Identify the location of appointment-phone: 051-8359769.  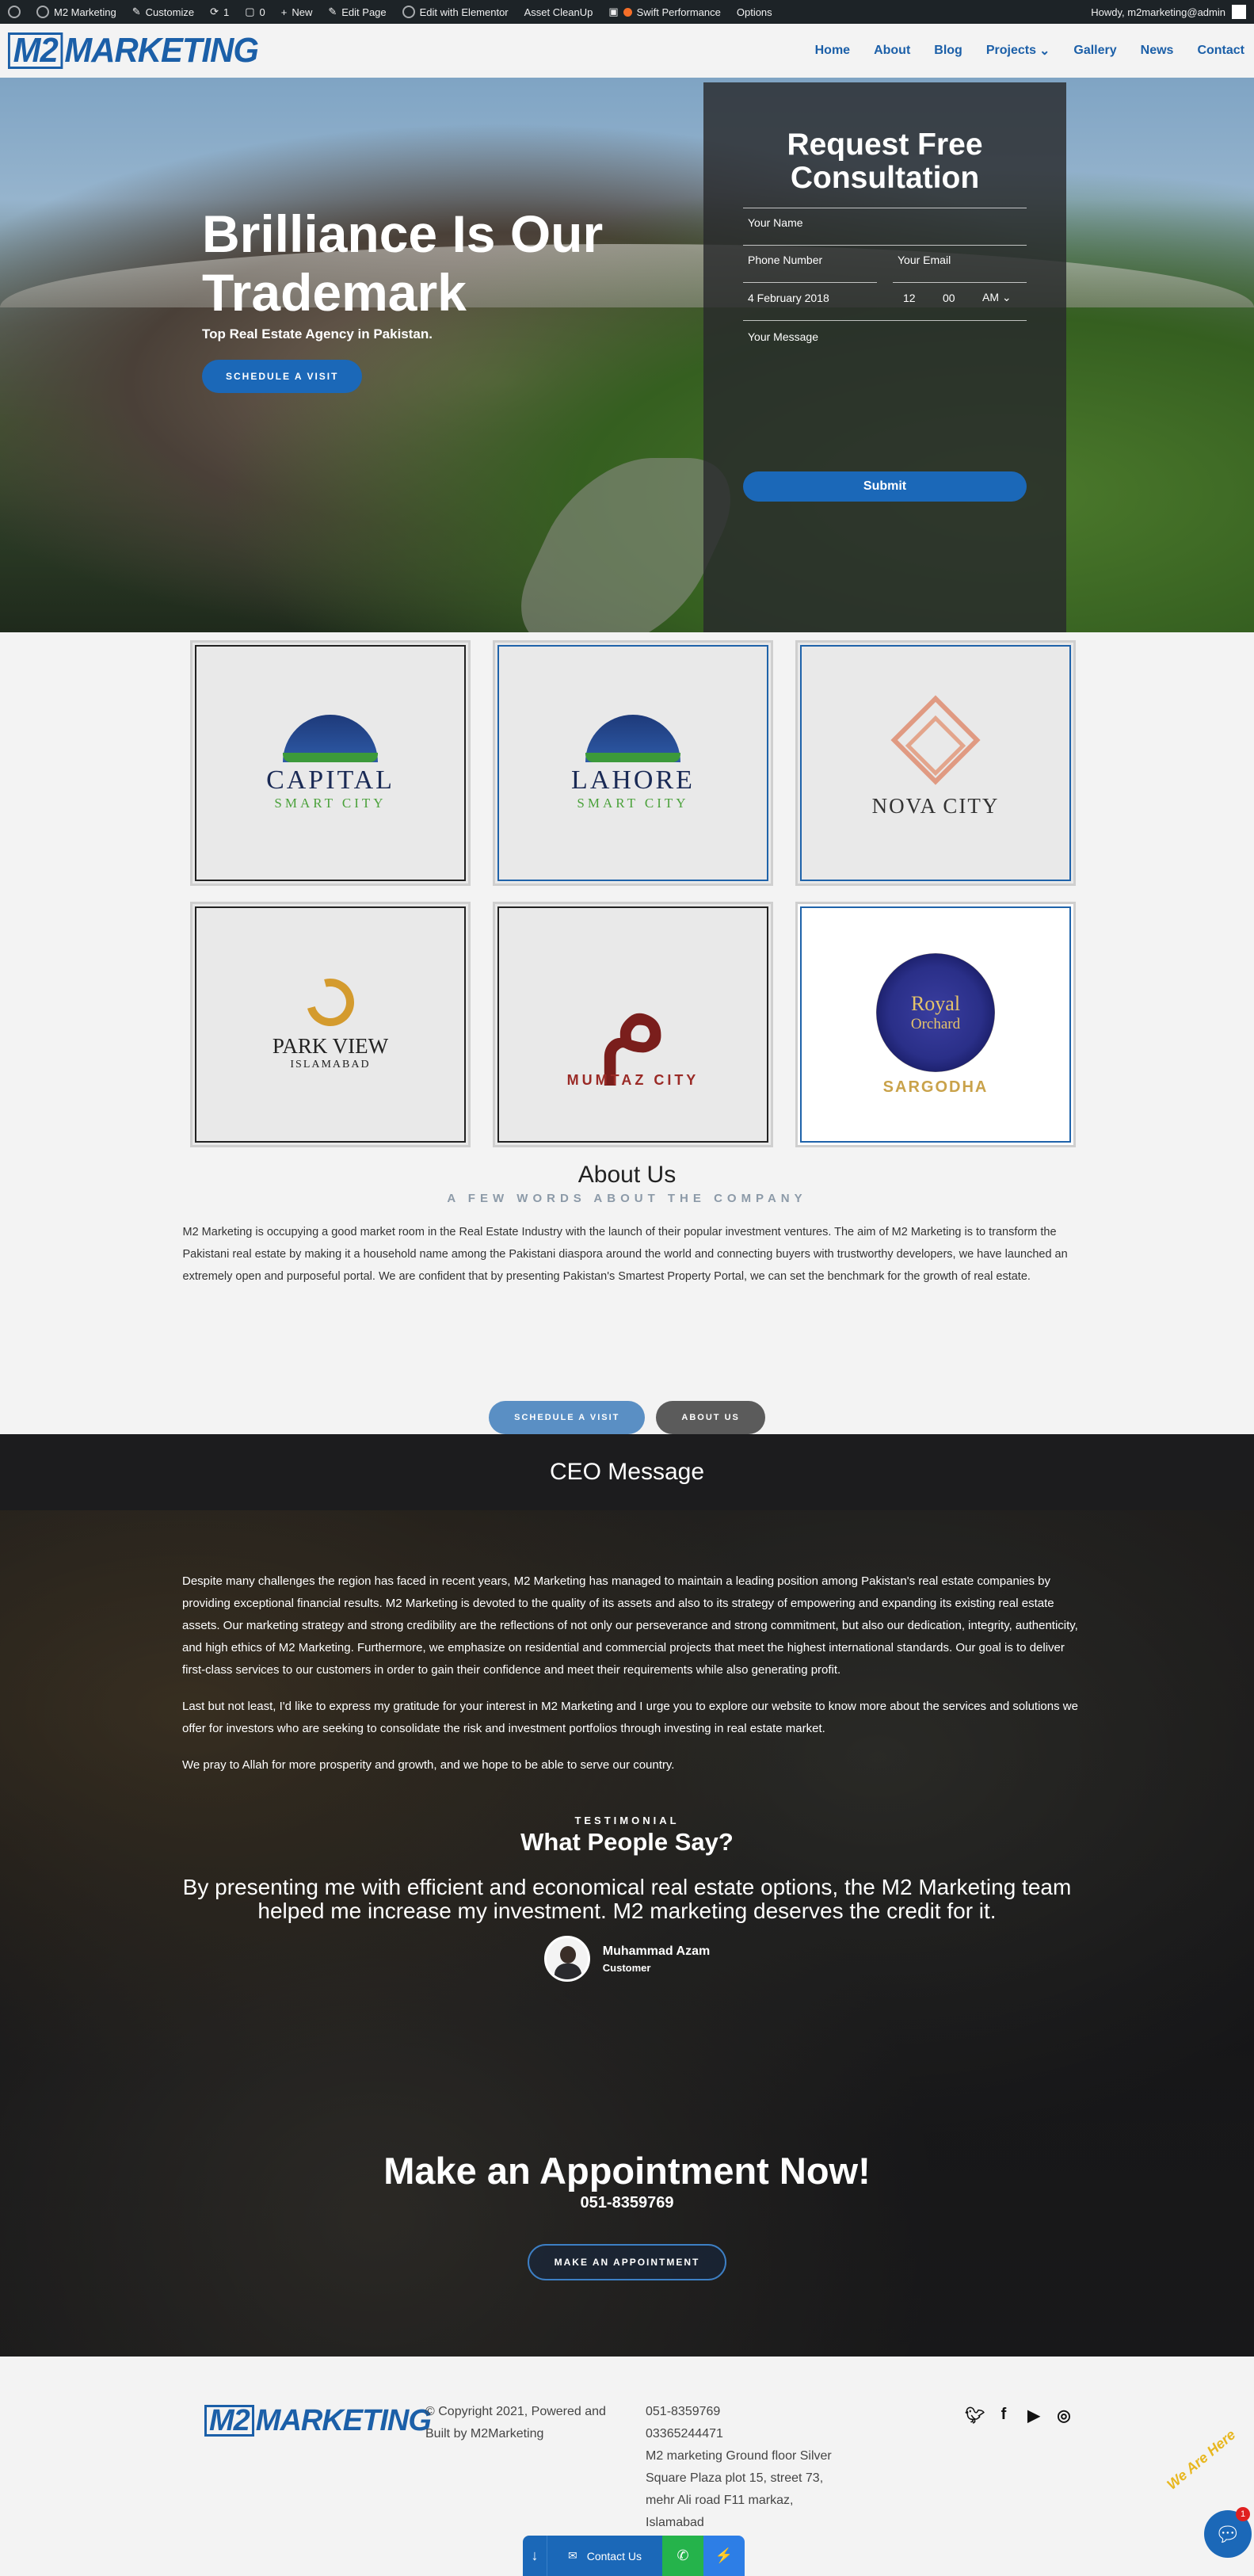
(627, 2203).